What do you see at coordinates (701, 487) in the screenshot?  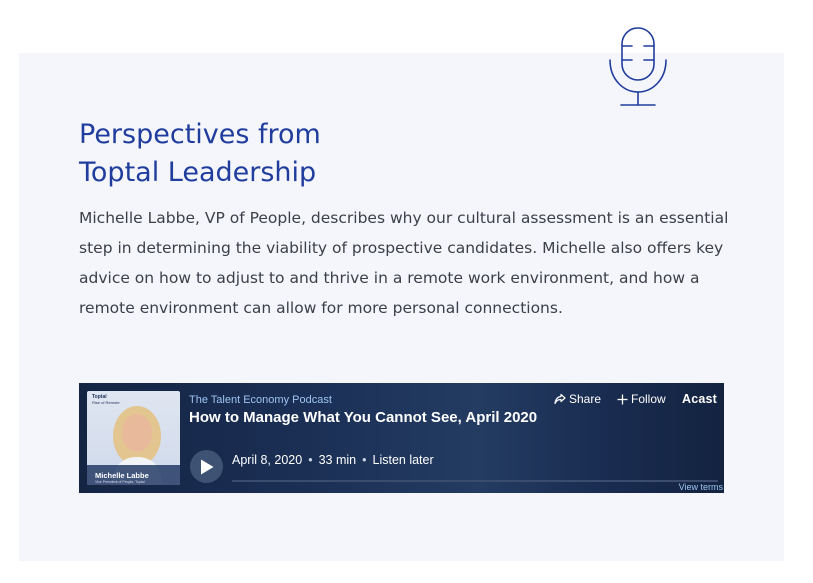 I see `view-terms-link: View terms` at bounding box center [701, 487].